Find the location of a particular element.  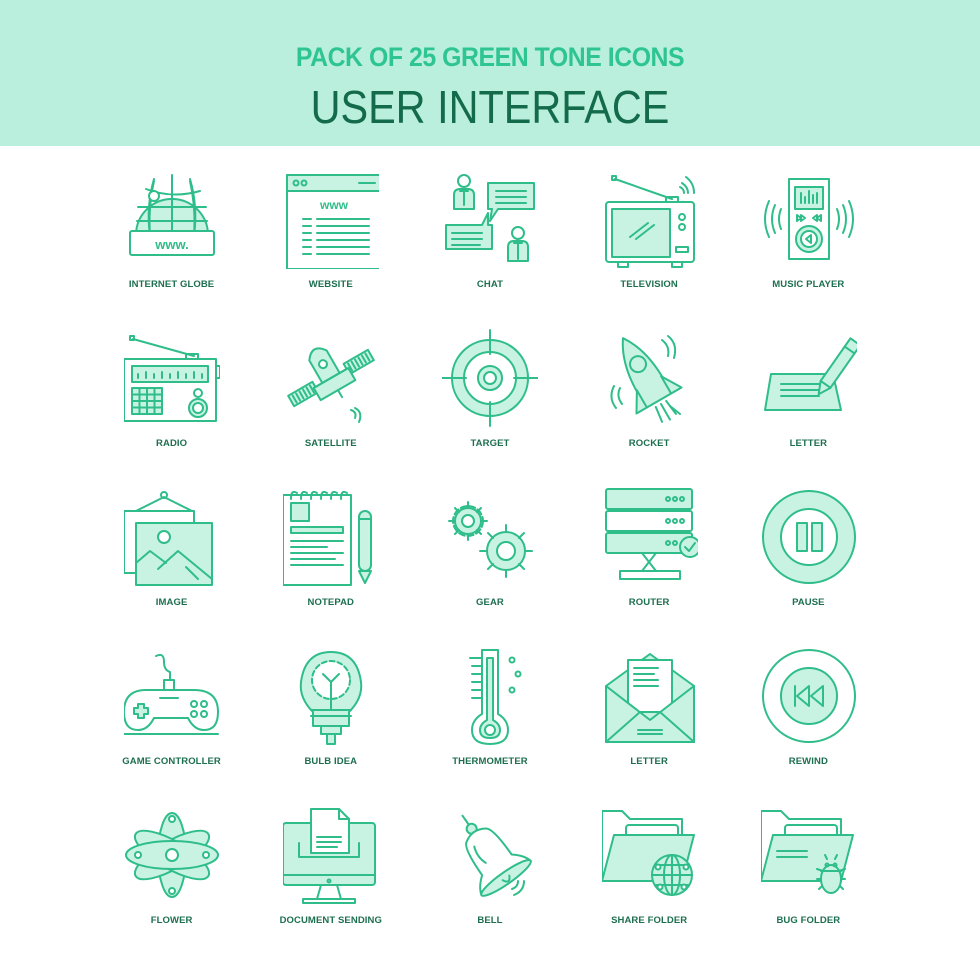

target-icon is located at coordinates (490, 378).